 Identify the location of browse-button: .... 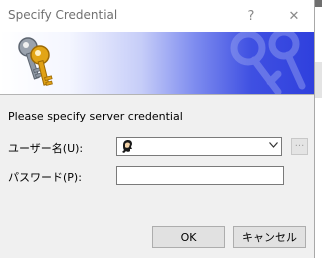
(299, 146).